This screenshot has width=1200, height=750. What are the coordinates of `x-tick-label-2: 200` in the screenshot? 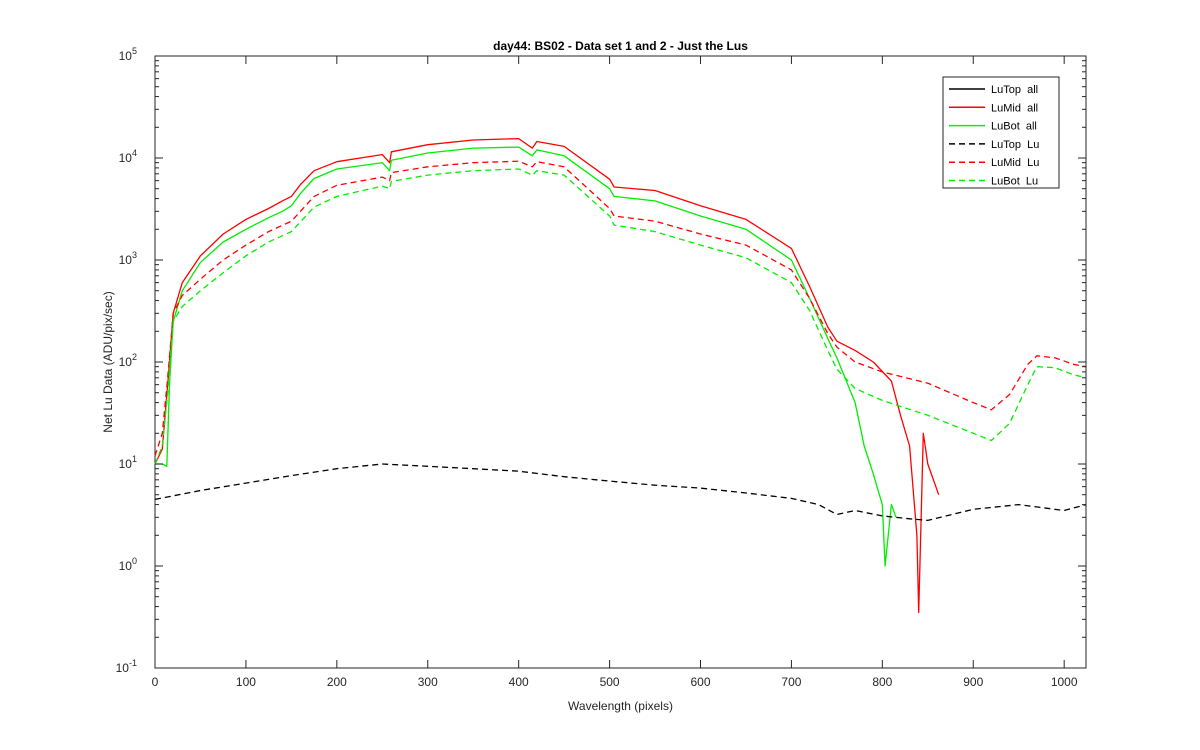 It's located at (337, 682).